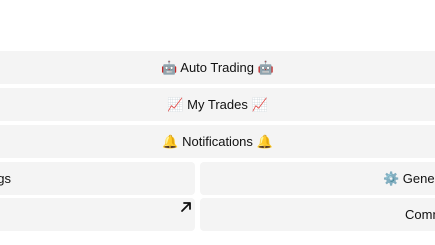  I want to click on settings-label: ngs, so click(5, 178).